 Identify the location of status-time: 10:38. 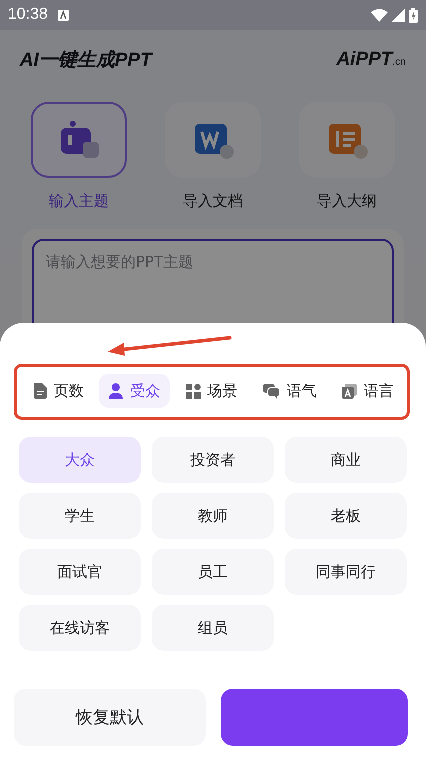
(28, 15).